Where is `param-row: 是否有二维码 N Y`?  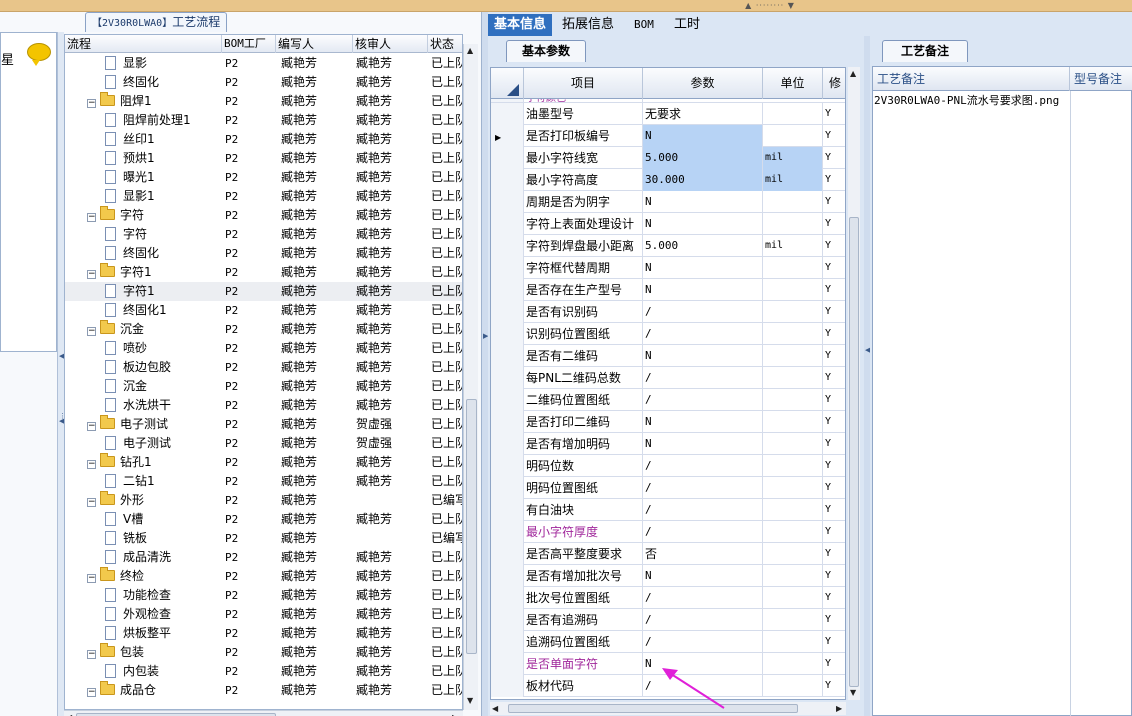 param-row: 是否有二维码 N Y is located at coordinates (668, 356).